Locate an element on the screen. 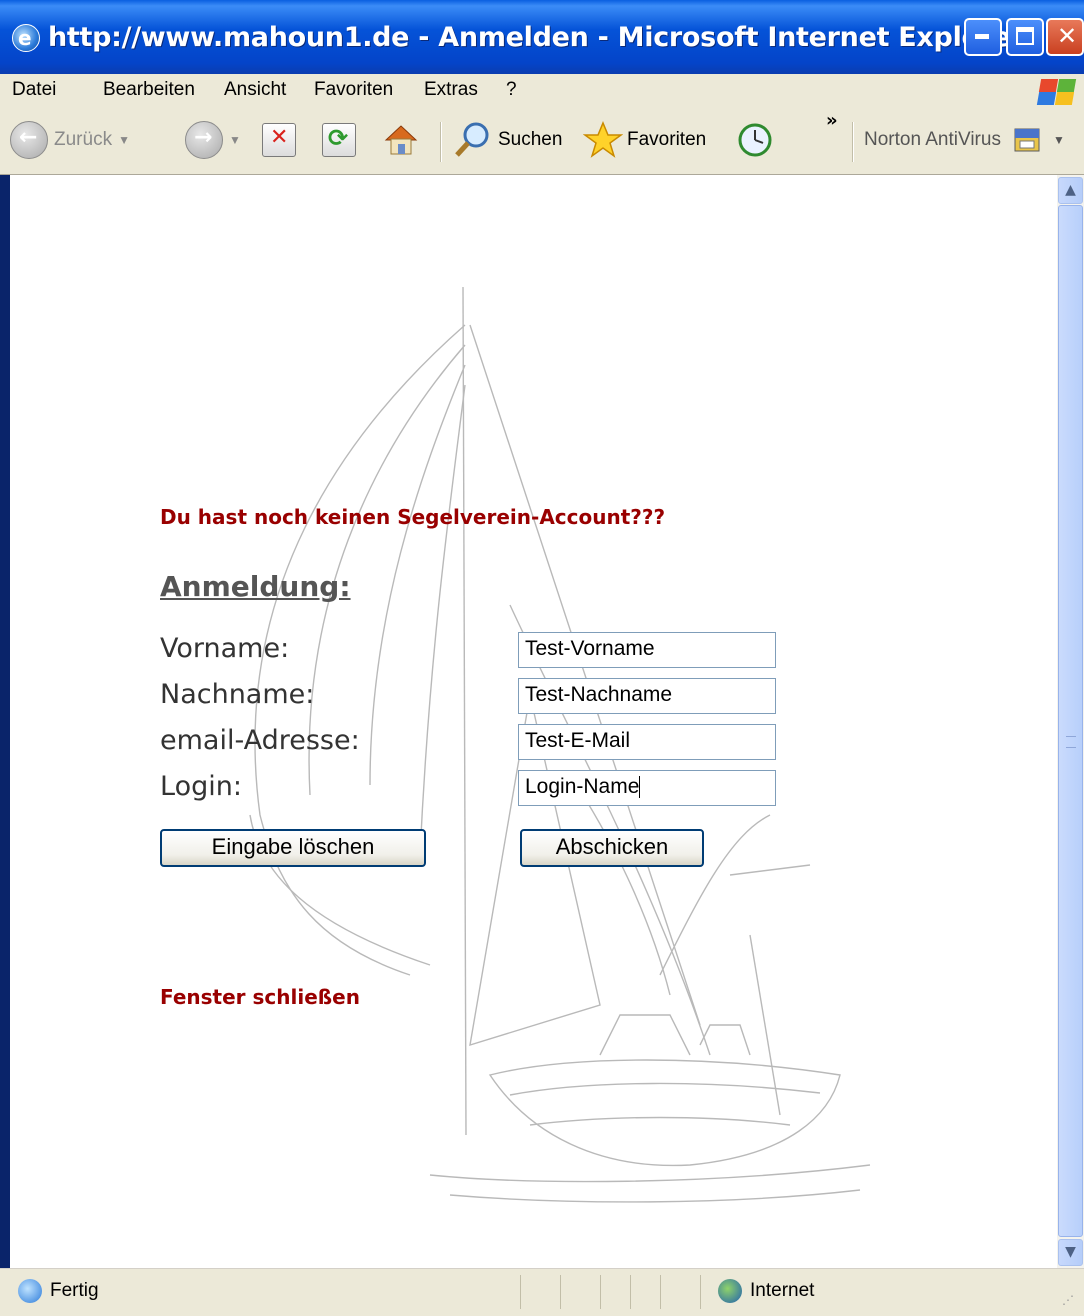  forward-button: ▼ is located at coordinates (213, 140).